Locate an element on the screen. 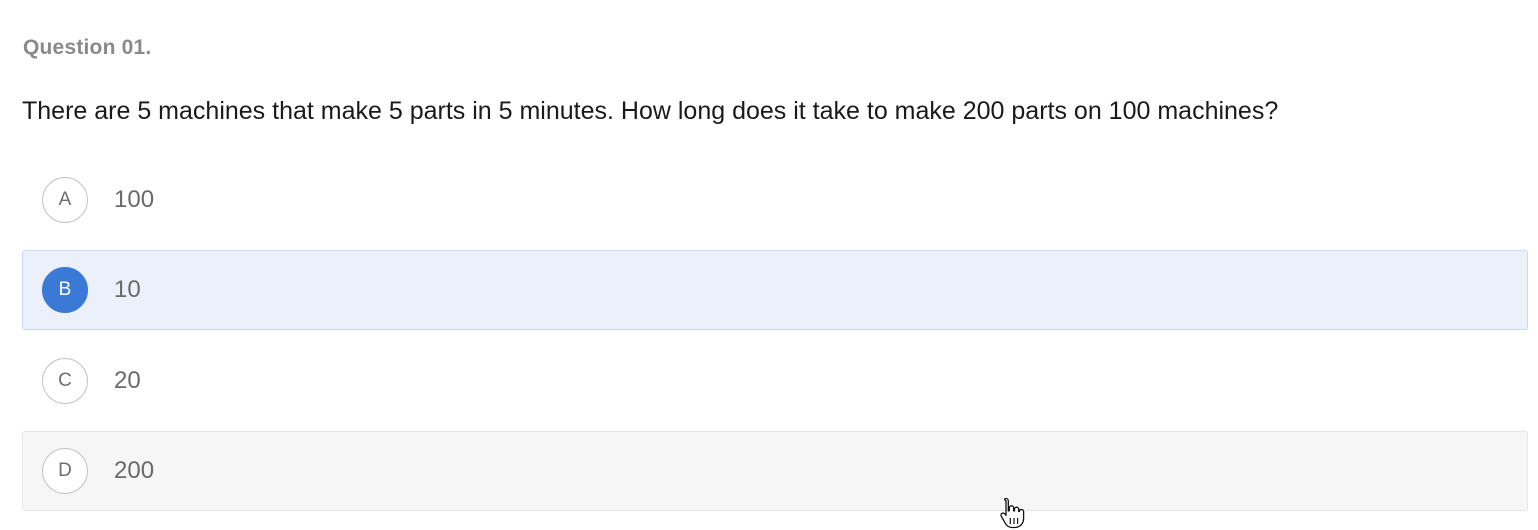 This screenshot has width=1538, height=530. option-value: 200 is located at coordinates (134, 470).